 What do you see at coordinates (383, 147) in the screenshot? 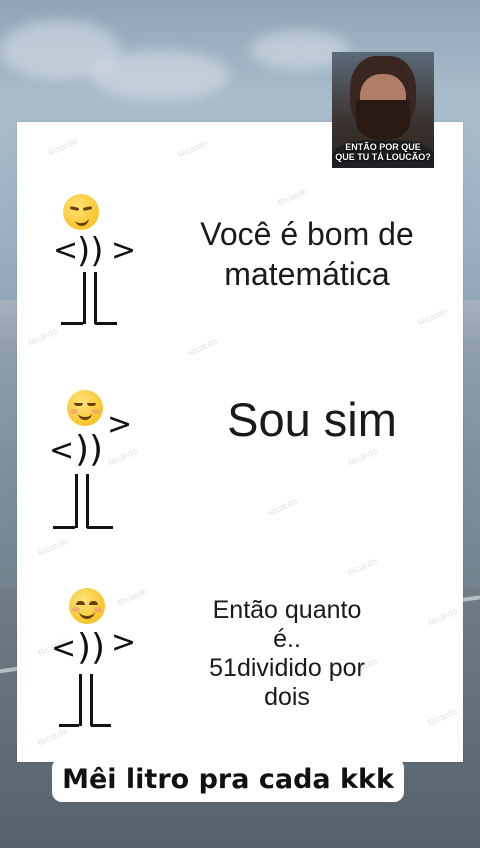
I see `caption-line: ENTÃO POR QUE` at bounding box center [383, 147].